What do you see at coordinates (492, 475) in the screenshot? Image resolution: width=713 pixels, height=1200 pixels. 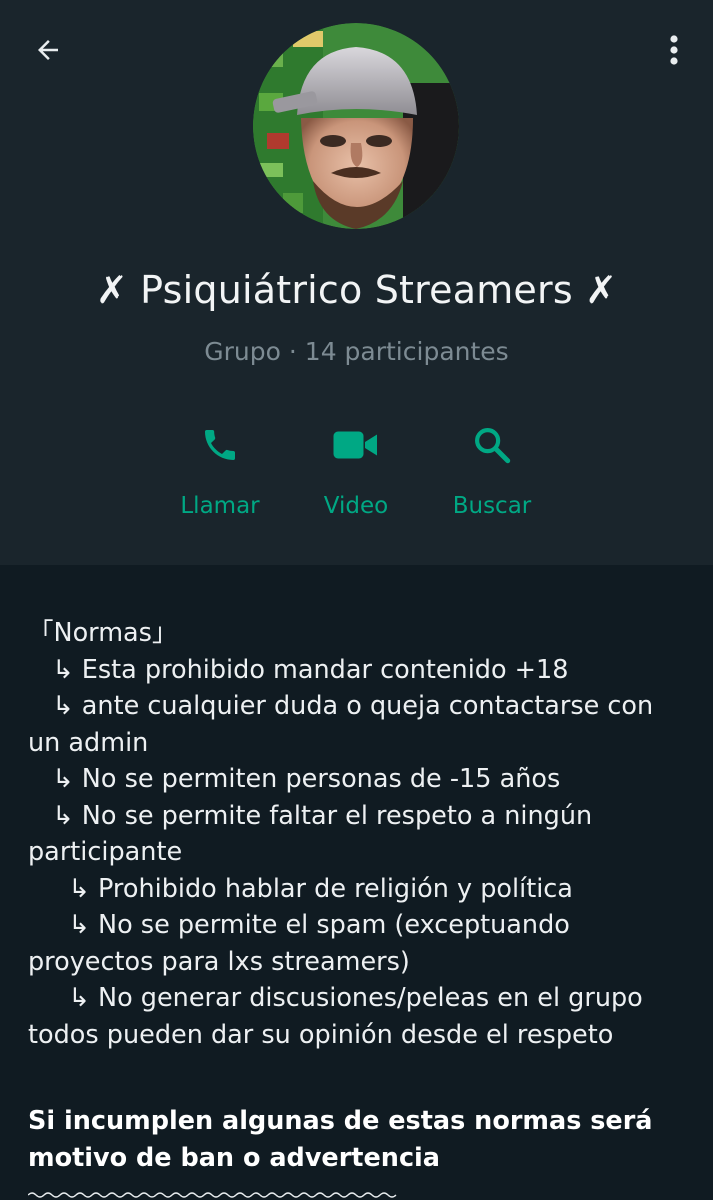 I see `search-action: Buscar` at bounding box center [492, 475].